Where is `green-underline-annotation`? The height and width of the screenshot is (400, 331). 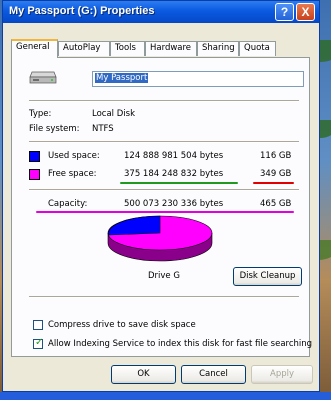 green-underline-annotation is located at coordinates (179, 183).